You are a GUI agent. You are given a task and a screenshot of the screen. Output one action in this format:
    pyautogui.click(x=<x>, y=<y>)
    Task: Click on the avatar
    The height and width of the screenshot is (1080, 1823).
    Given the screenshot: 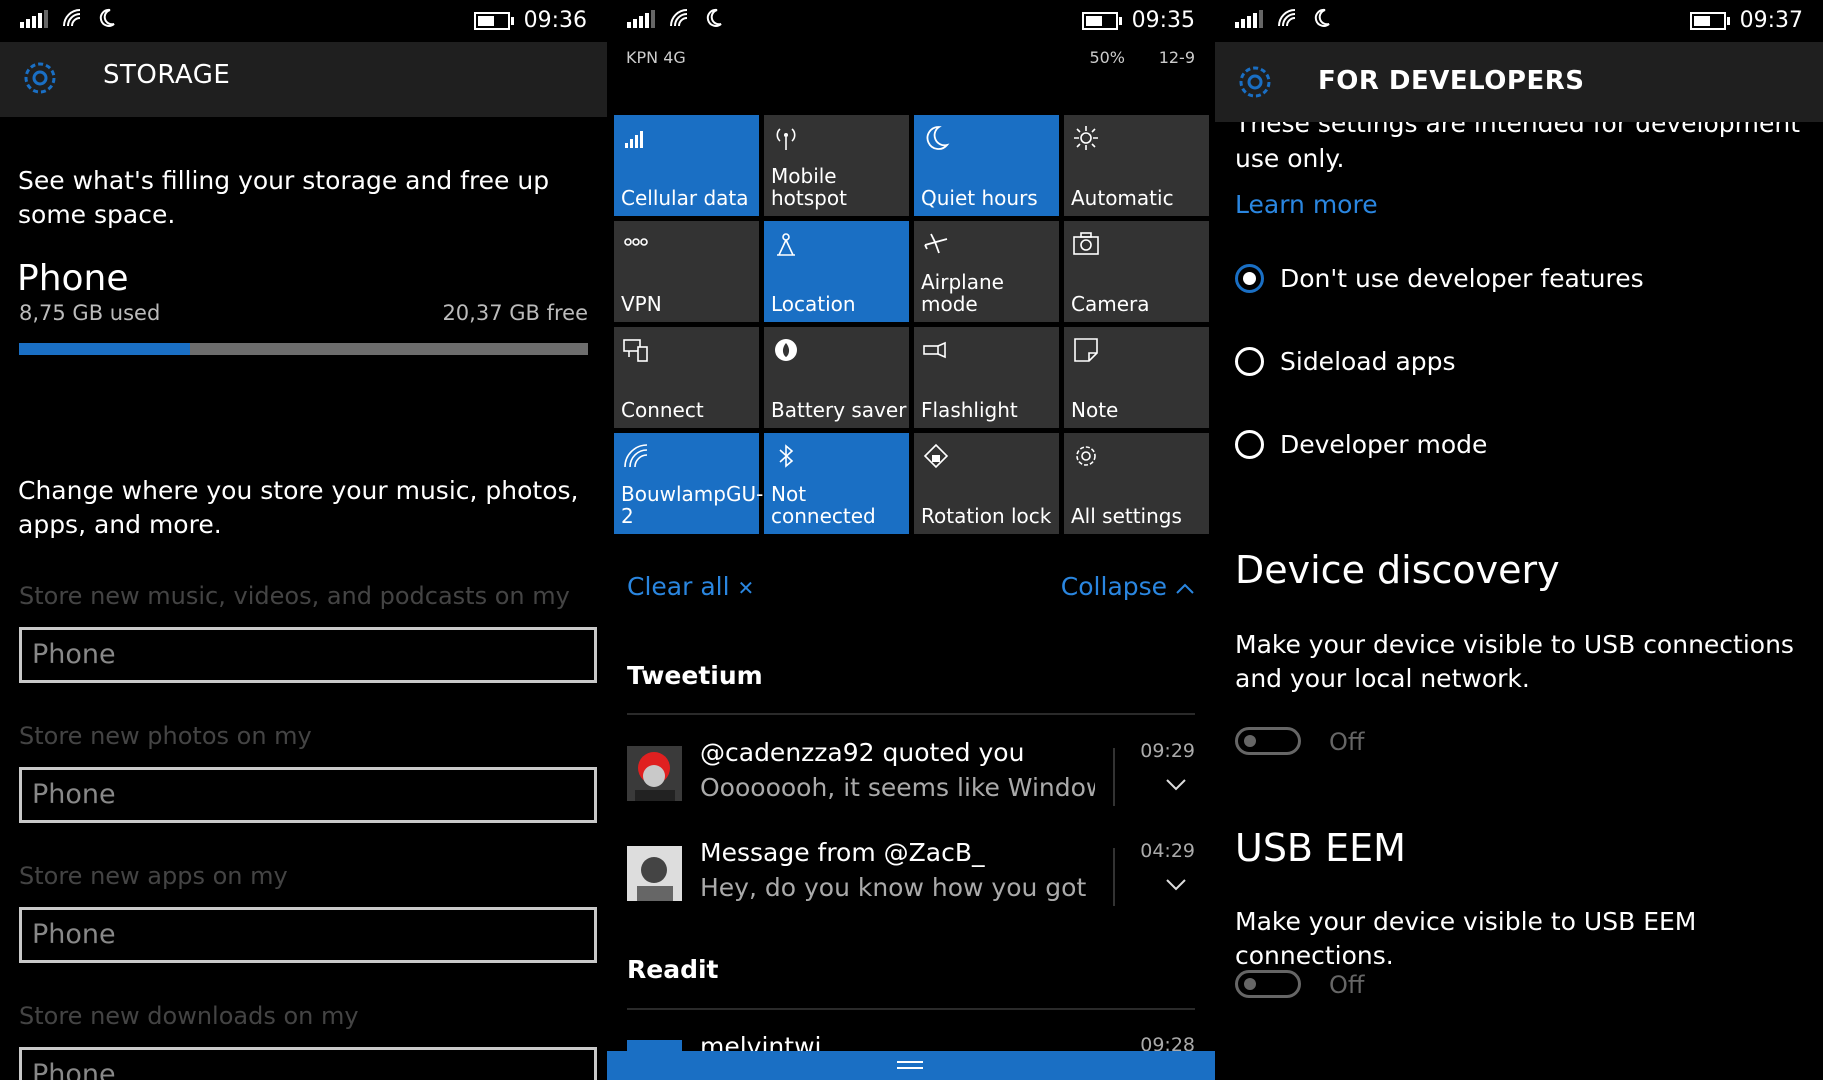 What is the action you would take?
    pyautogui.click(x=654, y=773)
    